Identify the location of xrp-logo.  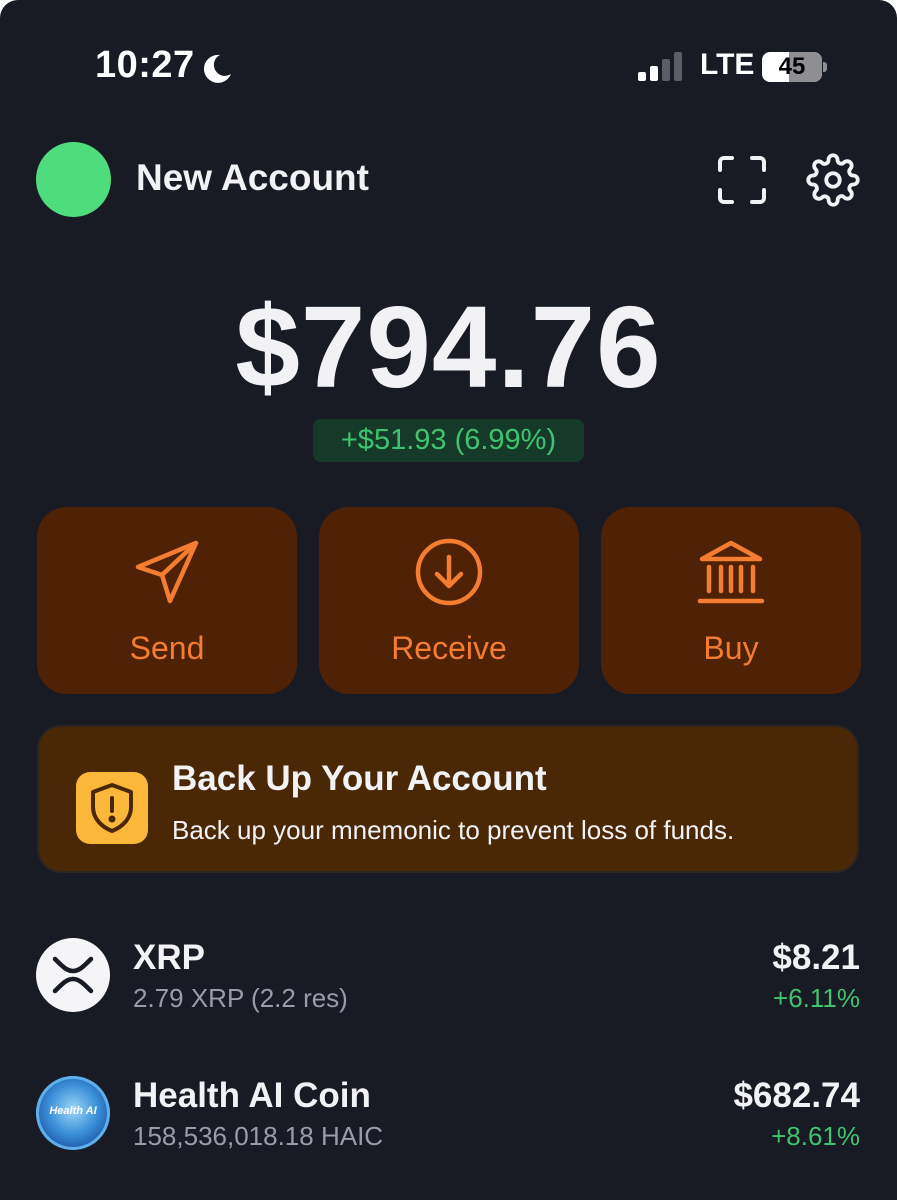
(73, 975).